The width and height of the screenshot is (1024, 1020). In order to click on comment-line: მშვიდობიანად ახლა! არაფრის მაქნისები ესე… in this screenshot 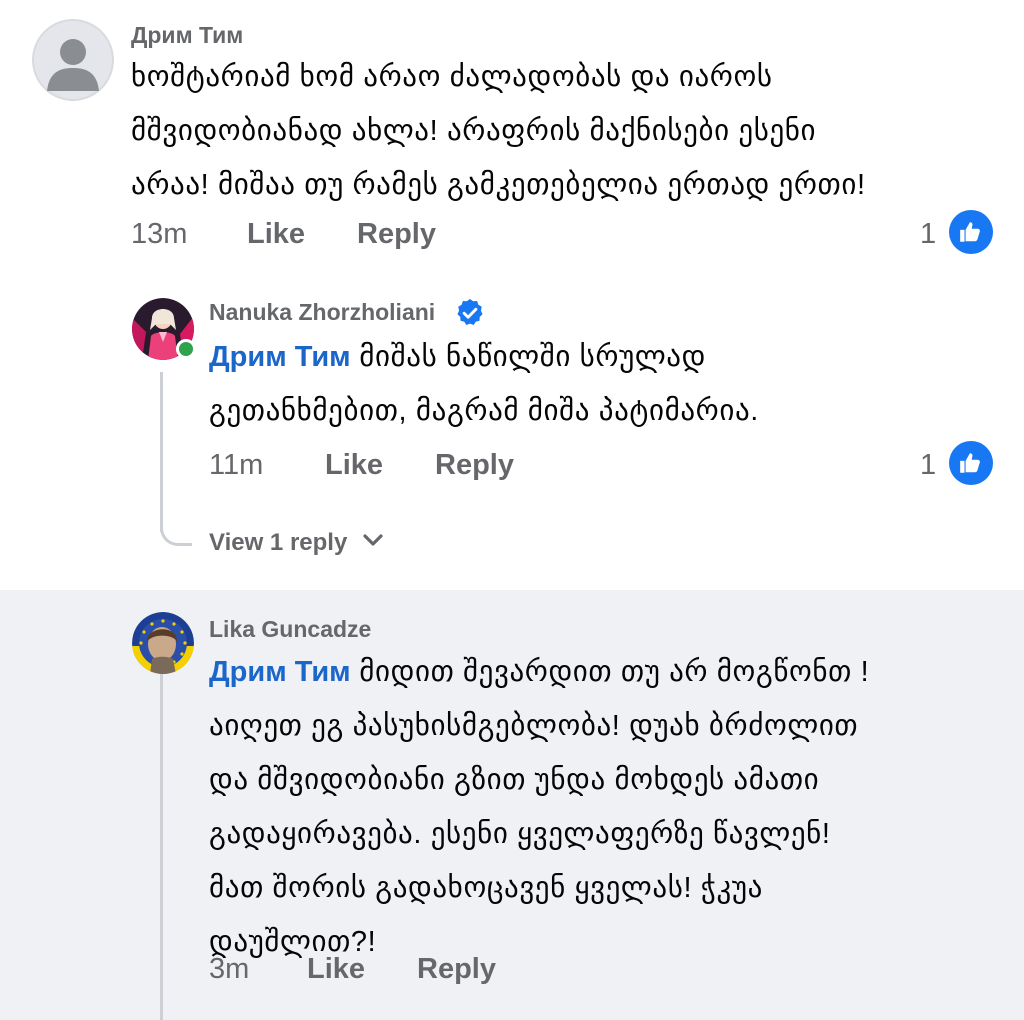, I will do `click(474, 131)`.